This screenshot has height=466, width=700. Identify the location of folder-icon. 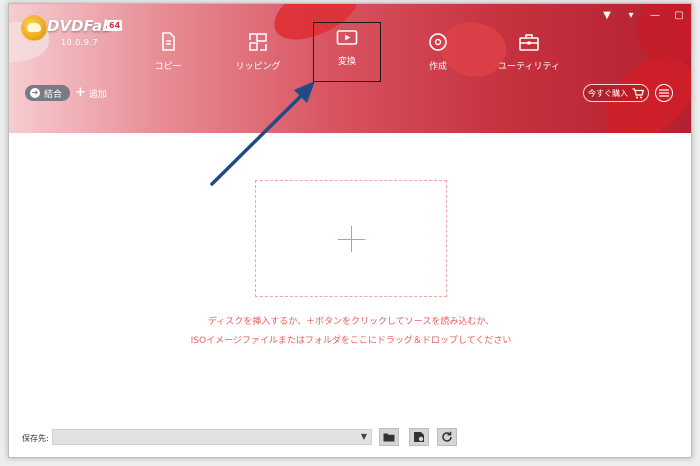
(389, 437).